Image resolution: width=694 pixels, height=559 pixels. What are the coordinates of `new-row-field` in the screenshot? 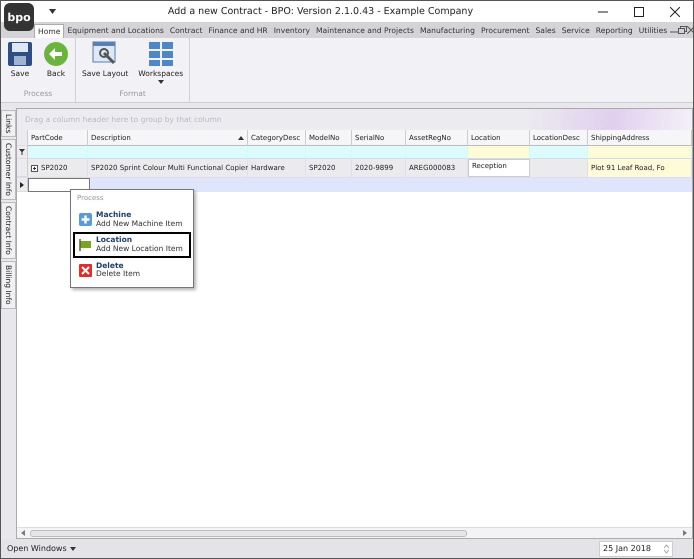 It's located at (59, 185).